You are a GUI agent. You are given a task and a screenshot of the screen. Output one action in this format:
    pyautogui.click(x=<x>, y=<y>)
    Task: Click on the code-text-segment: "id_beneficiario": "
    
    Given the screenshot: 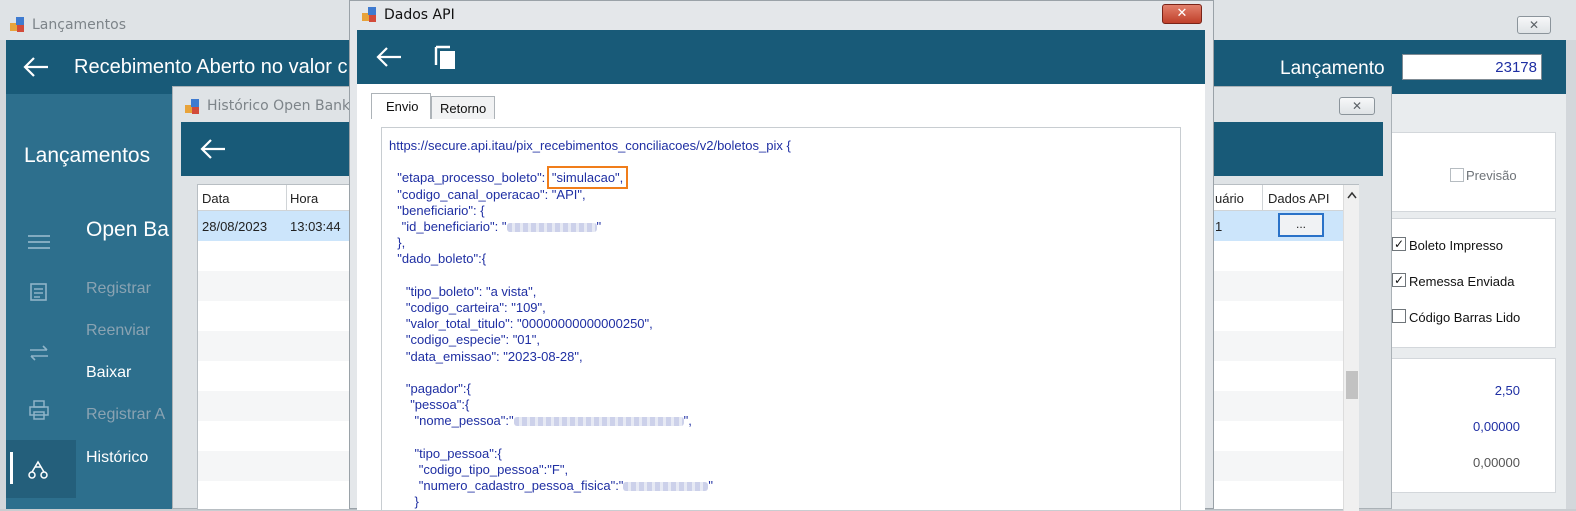 What is the action you would take?
    pyautogui.click(x=454, y=226)
    